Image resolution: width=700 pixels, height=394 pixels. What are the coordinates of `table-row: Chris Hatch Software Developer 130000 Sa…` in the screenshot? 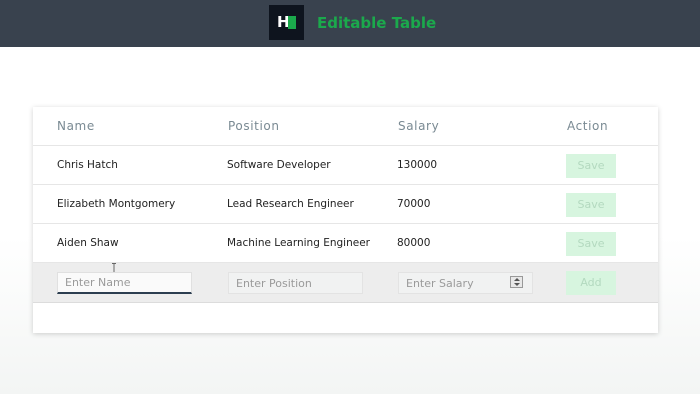 It's located at (345, 165).